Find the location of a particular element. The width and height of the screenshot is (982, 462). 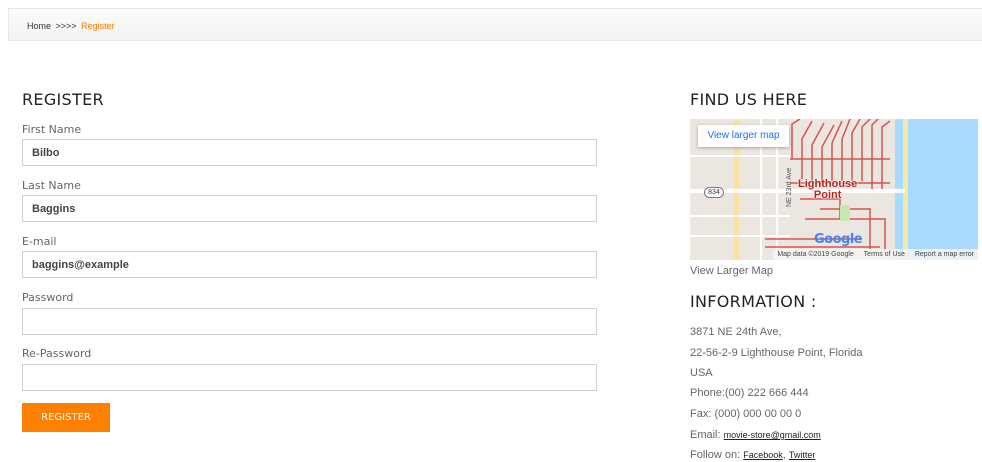

fax: Fax: (000) 000 00 00 0 is located at coordinates (746, 414).